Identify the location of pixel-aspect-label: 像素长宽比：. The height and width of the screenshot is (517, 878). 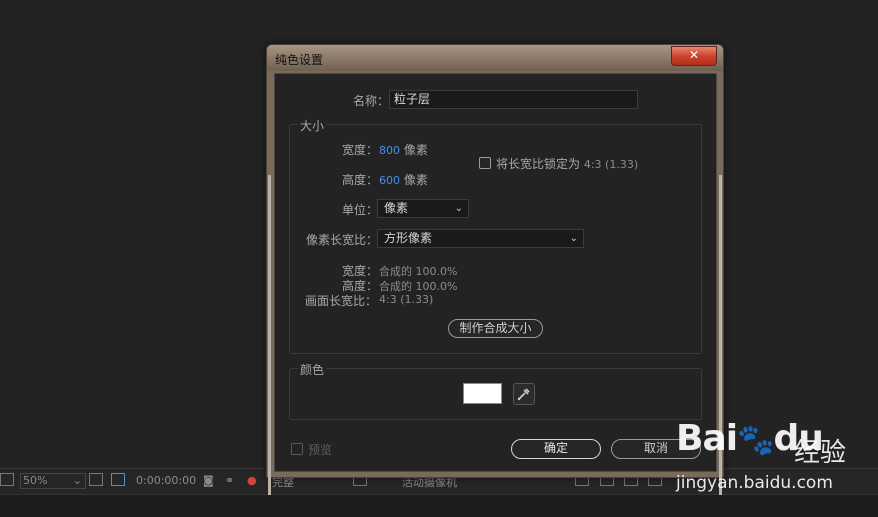
(342, 240).